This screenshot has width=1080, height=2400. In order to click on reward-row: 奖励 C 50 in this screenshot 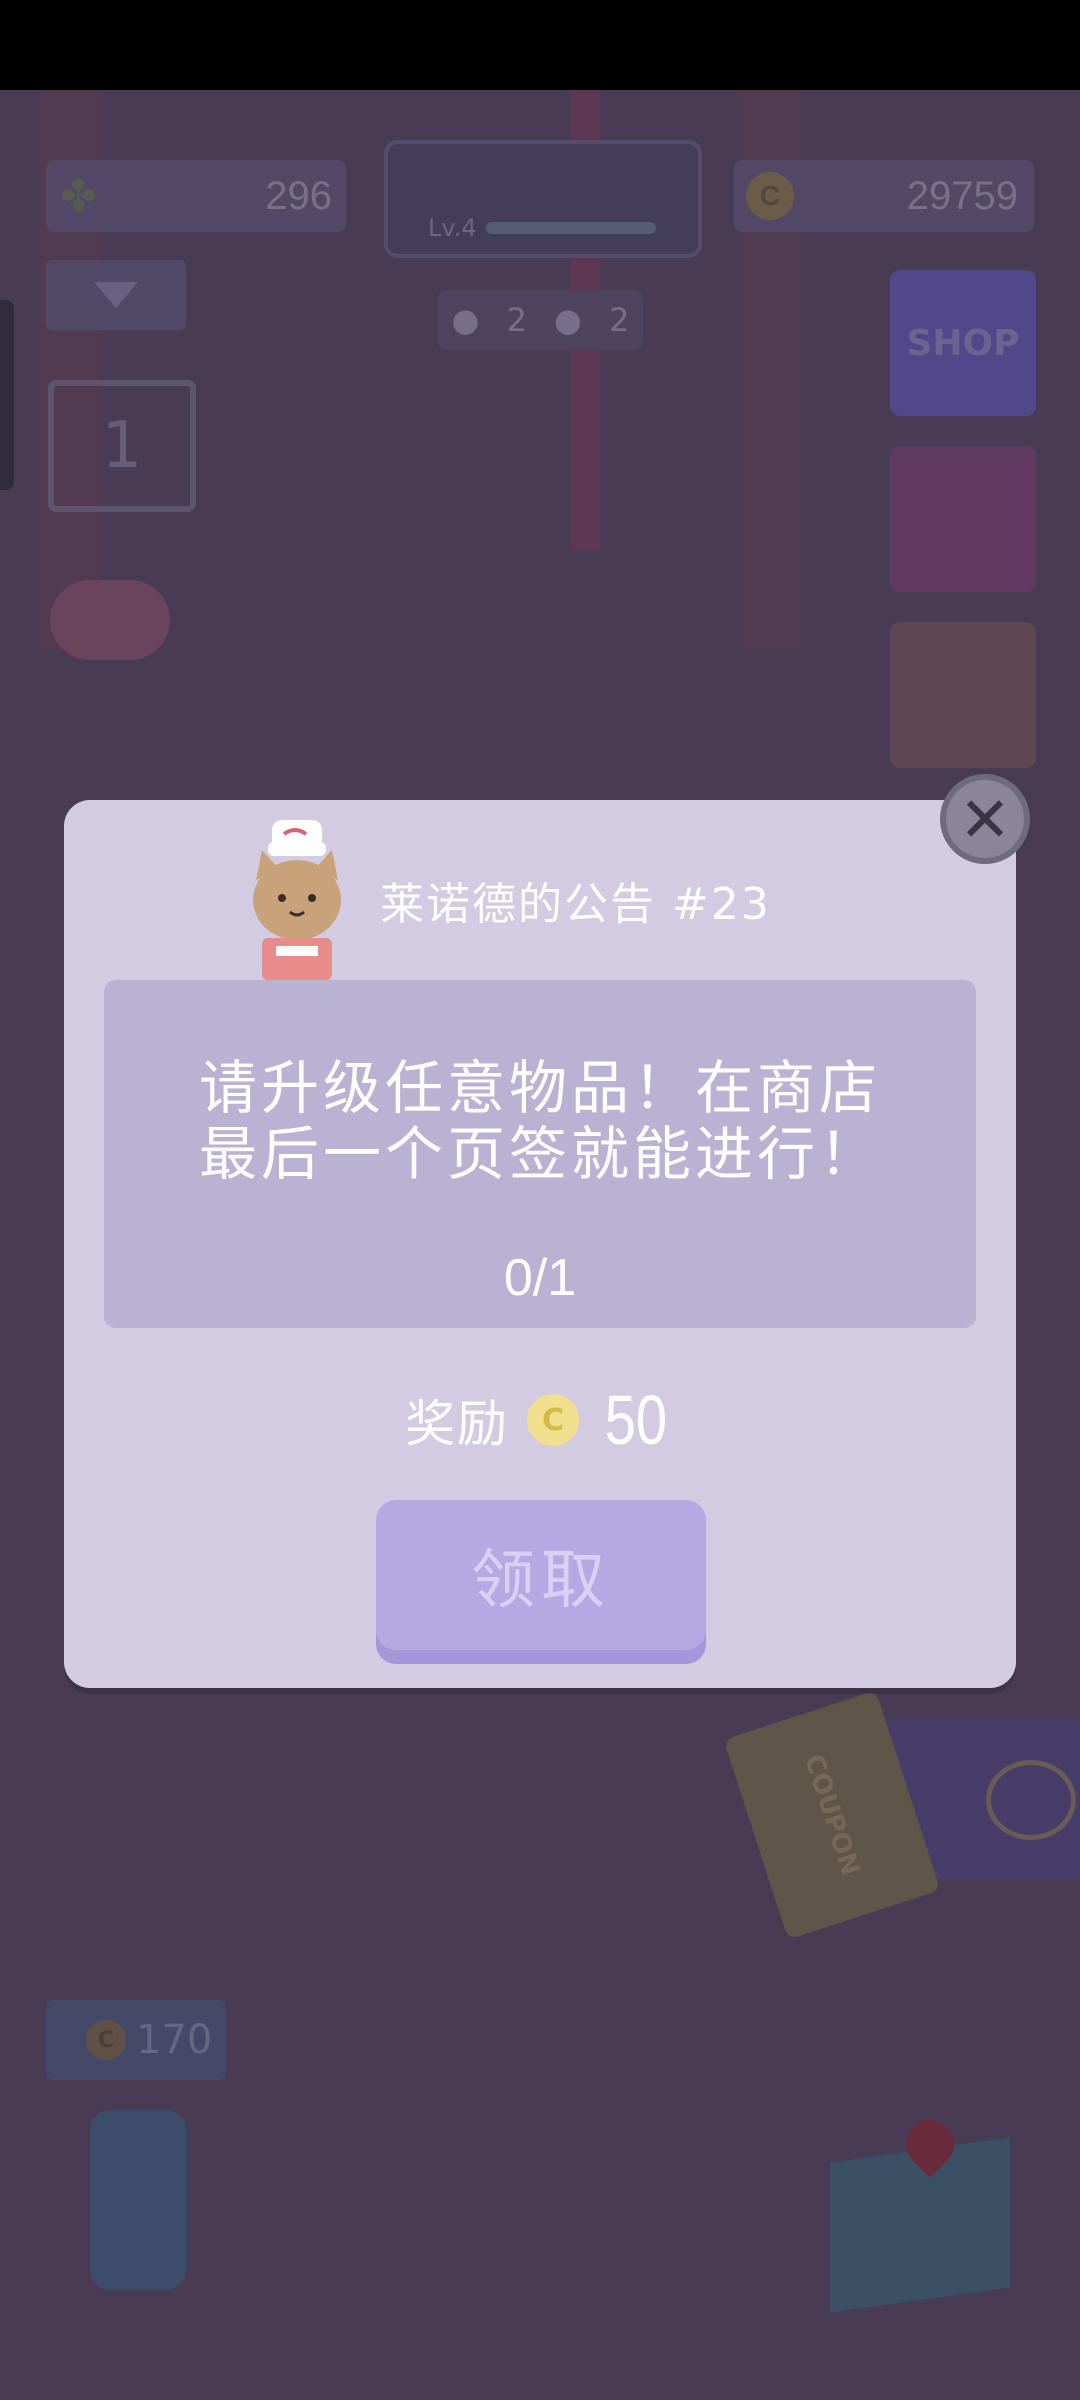, I will do `click(540, 1420)`.